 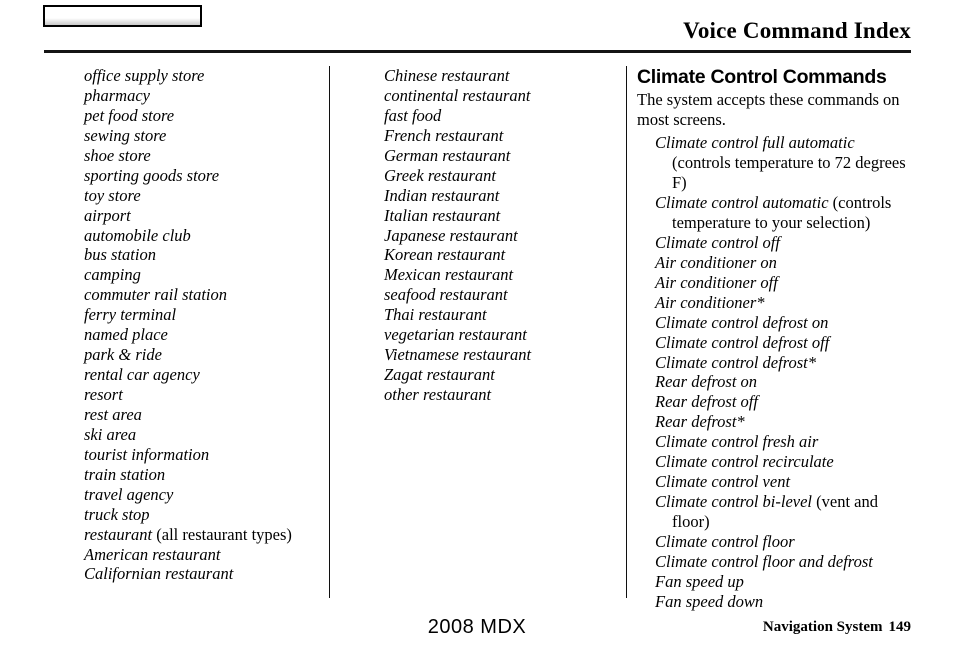 I want to click on voice-command-item: named place, so click(x=201, y=335).